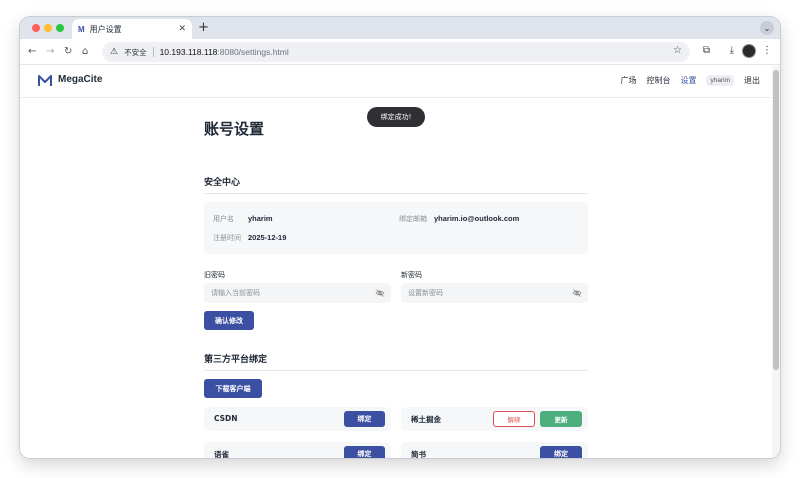 The width and height of the screenshot is (800, 478). I want to click on platform-name: 语雀, so click(221, 454).